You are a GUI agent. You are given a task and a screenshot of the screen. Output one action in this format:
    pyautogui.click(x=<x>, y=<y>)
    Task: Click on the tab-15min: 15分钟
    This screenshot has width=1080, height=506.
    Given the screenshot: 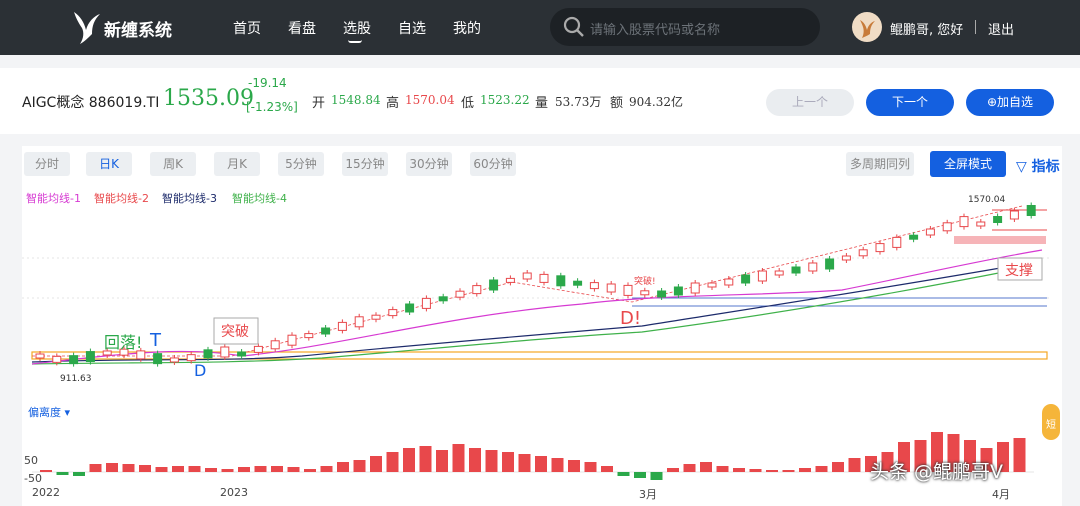 What is the action you would take?
    pyautogui.click(x=365, y=164)
    